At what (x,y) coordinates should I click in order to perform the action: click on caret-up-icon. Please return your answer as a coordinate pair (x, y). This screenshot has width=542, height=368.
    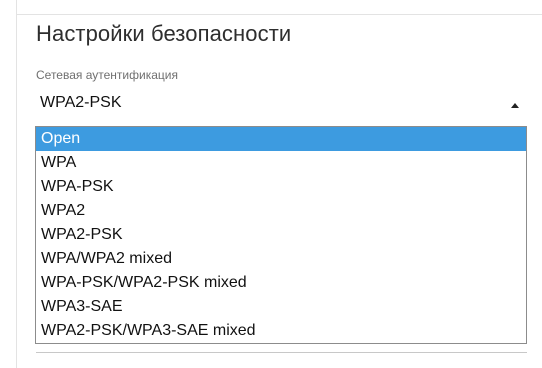
    Looking at the image, I should click on (515, 105).